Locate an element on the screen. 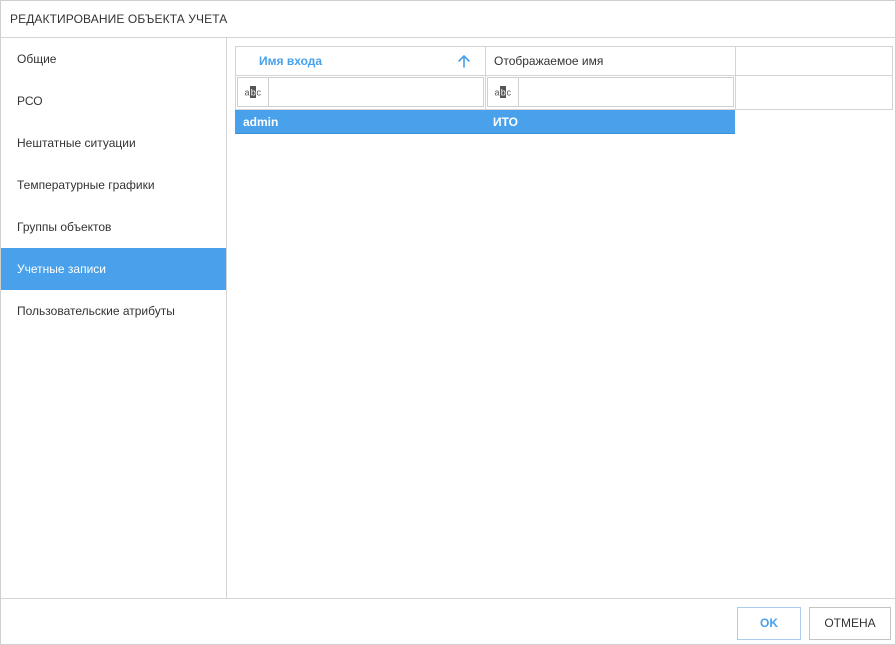 The height and width of the screenshot is (645, 896). column-header-display-name: Отображаемое имя is located at coordinates (611, 61).